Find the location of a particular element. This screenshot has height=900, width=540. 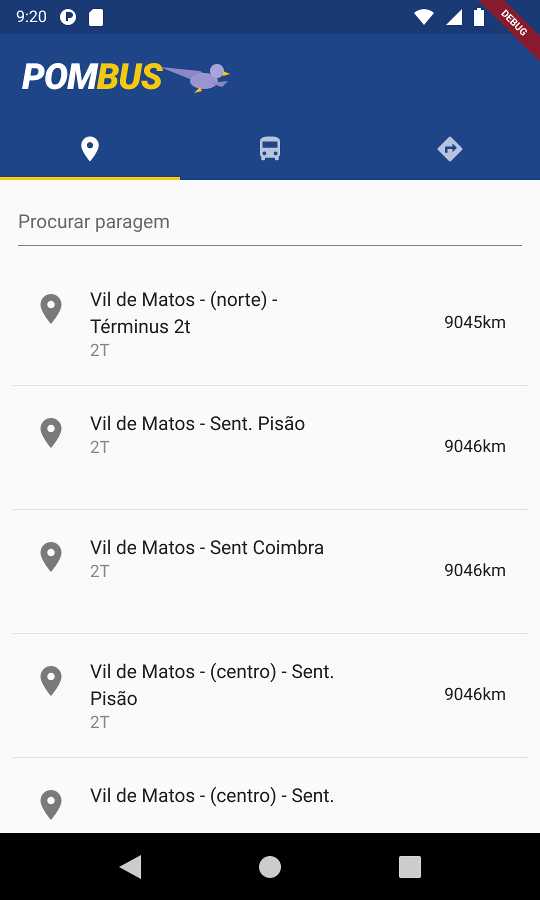

stop-name: Vil de Matos - Sent Coimbra is located at coordinates (208, 548).